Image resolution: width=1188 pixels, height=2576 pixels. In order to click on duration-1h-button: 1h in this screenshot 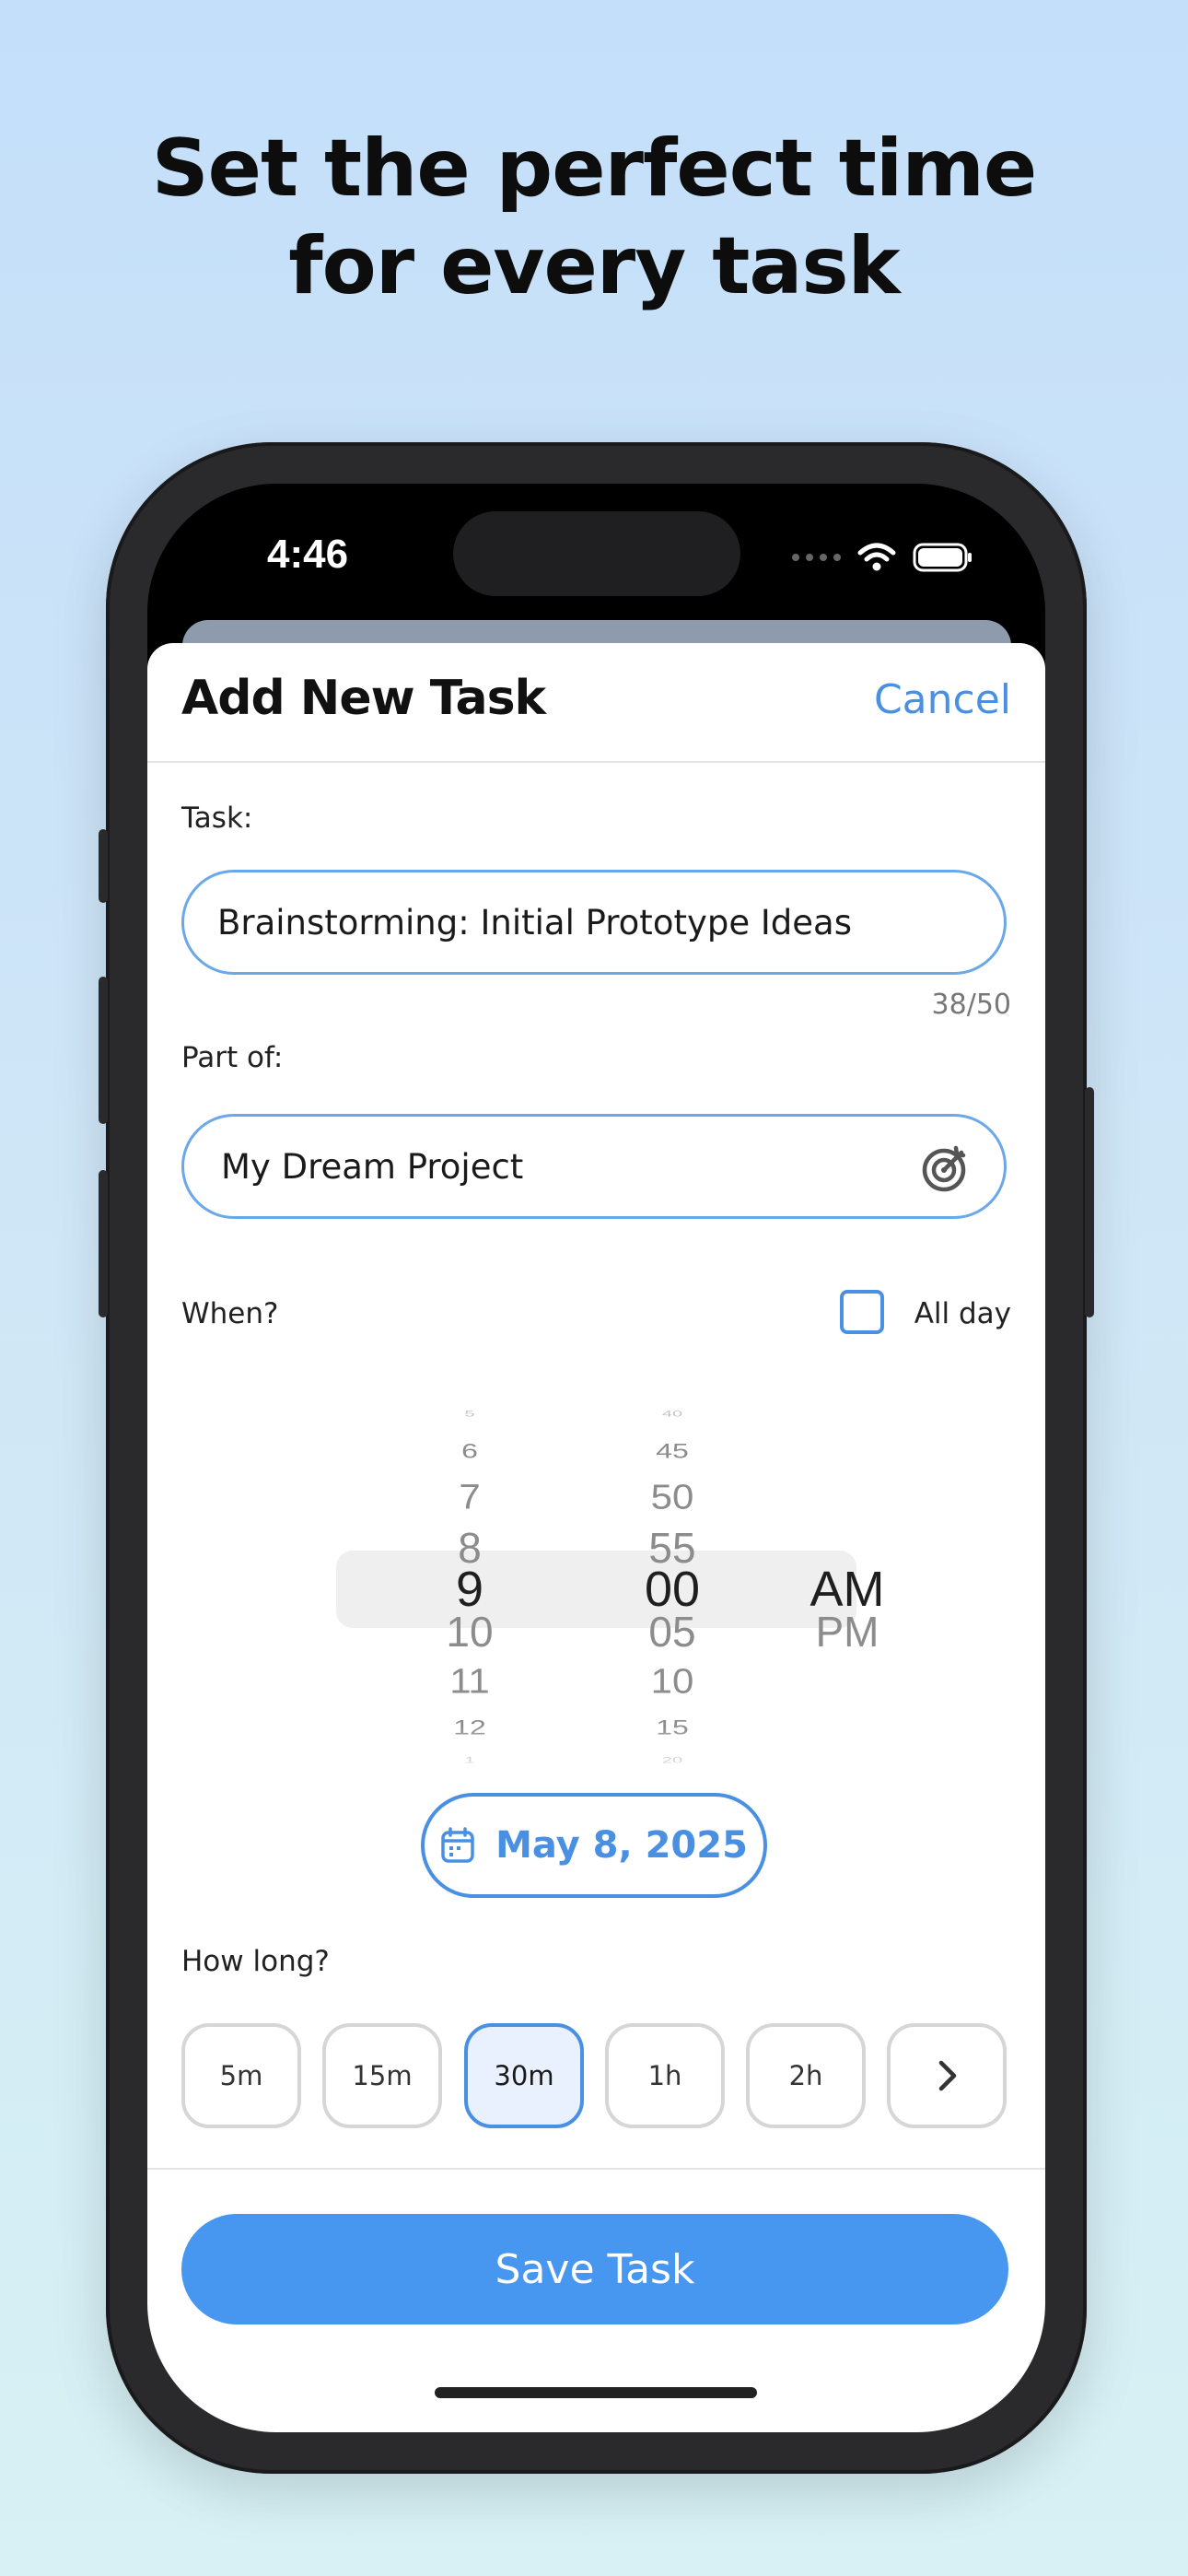, I will do `click(665, 2075)`.